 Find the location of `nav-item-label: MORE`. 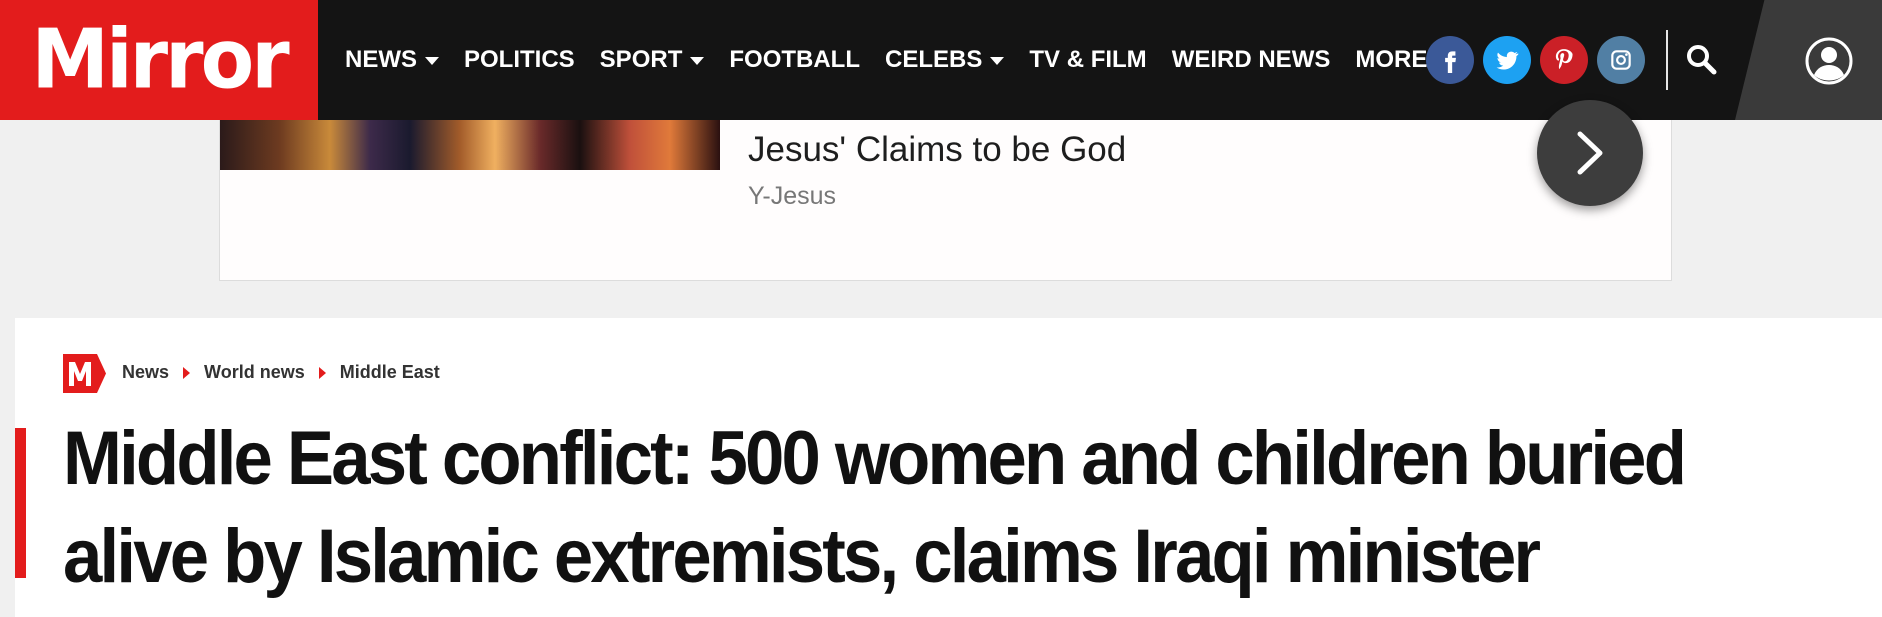

nav-item-label: MORE is located at coordinates (1391, 59).